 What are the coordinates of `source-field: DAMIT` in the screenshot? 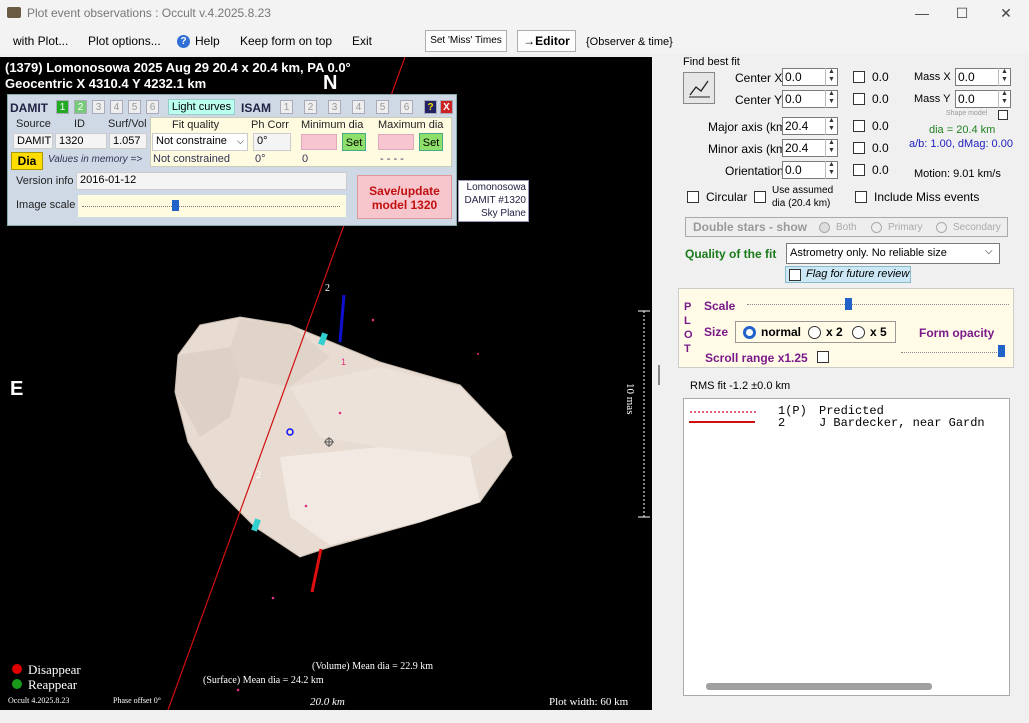 It's located at (33, 141).